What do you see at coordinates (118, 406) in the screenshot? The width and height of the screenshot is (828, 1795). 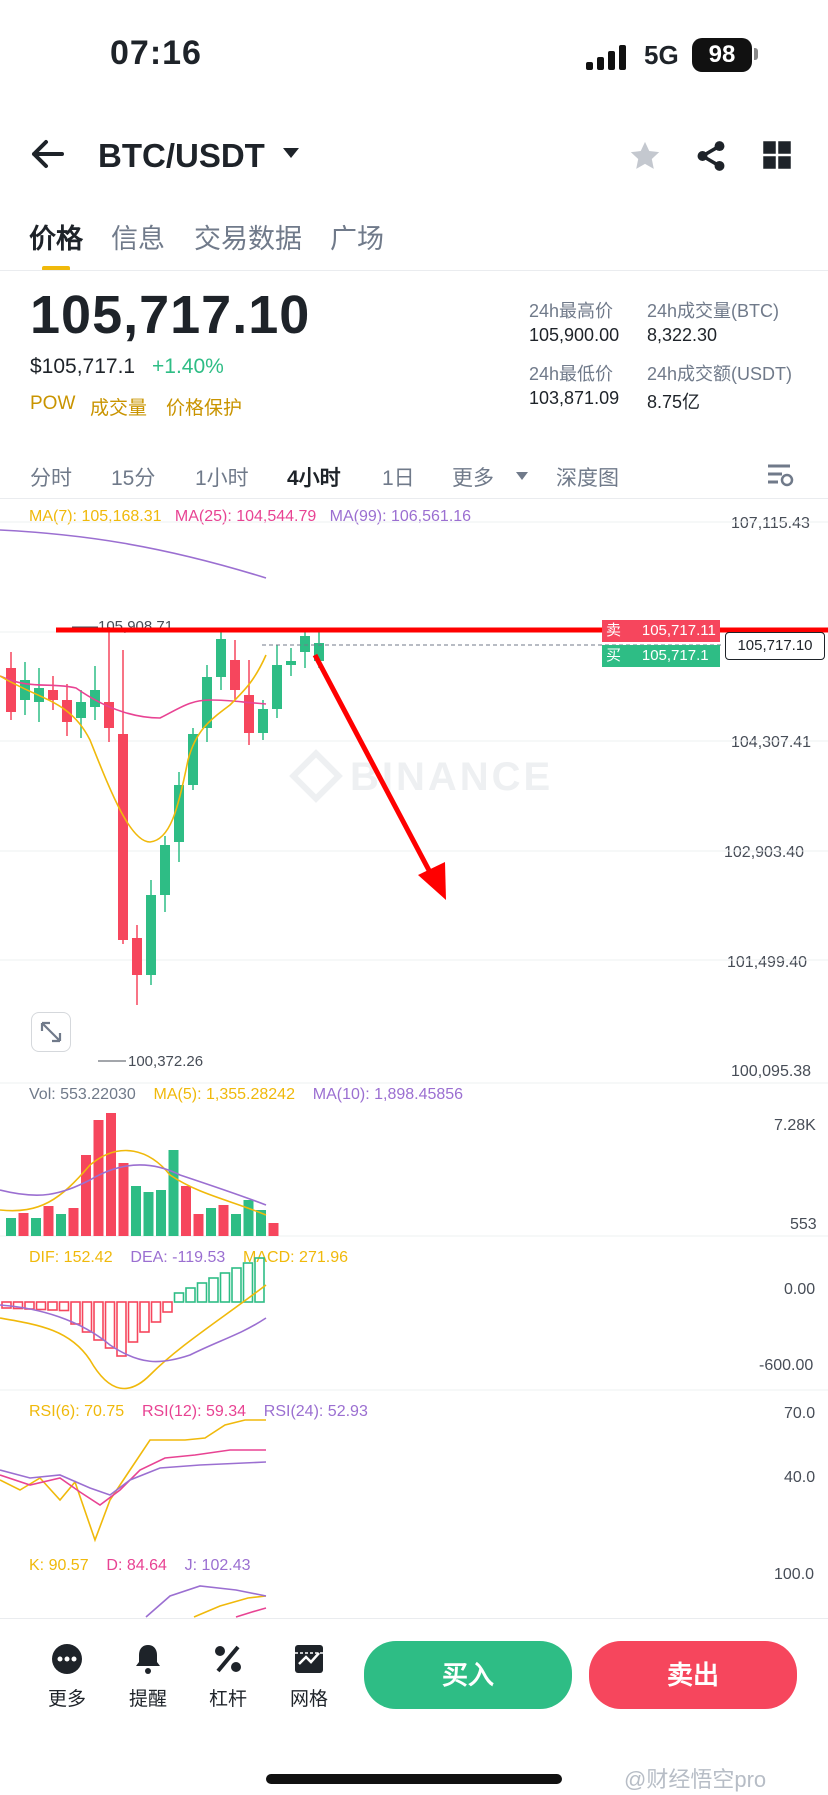 I see `tag-volume: 成交量` at bounding box center [118, 406].